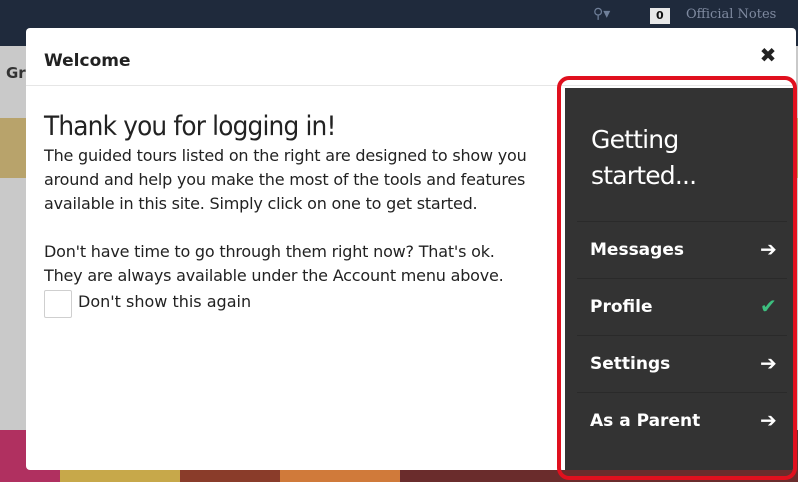  I want to click on tour-item-as-a-parent: As a Parent ➔, so click(682, 420).